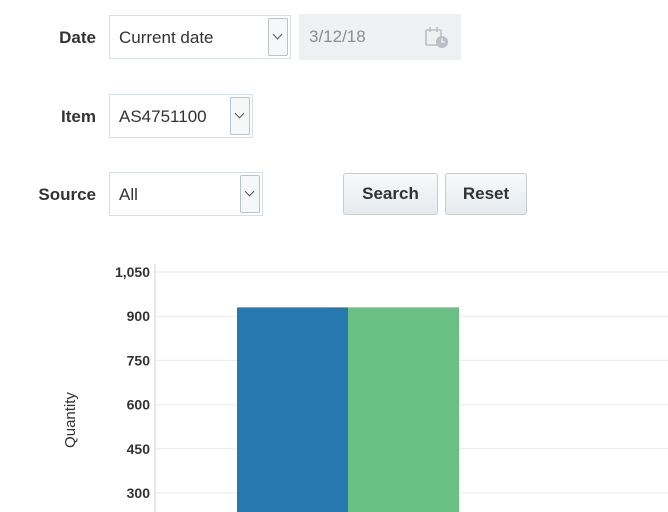 This screenshot has width=668, height=512. I want to click on y-tick-label: 750, so click(139, 360).